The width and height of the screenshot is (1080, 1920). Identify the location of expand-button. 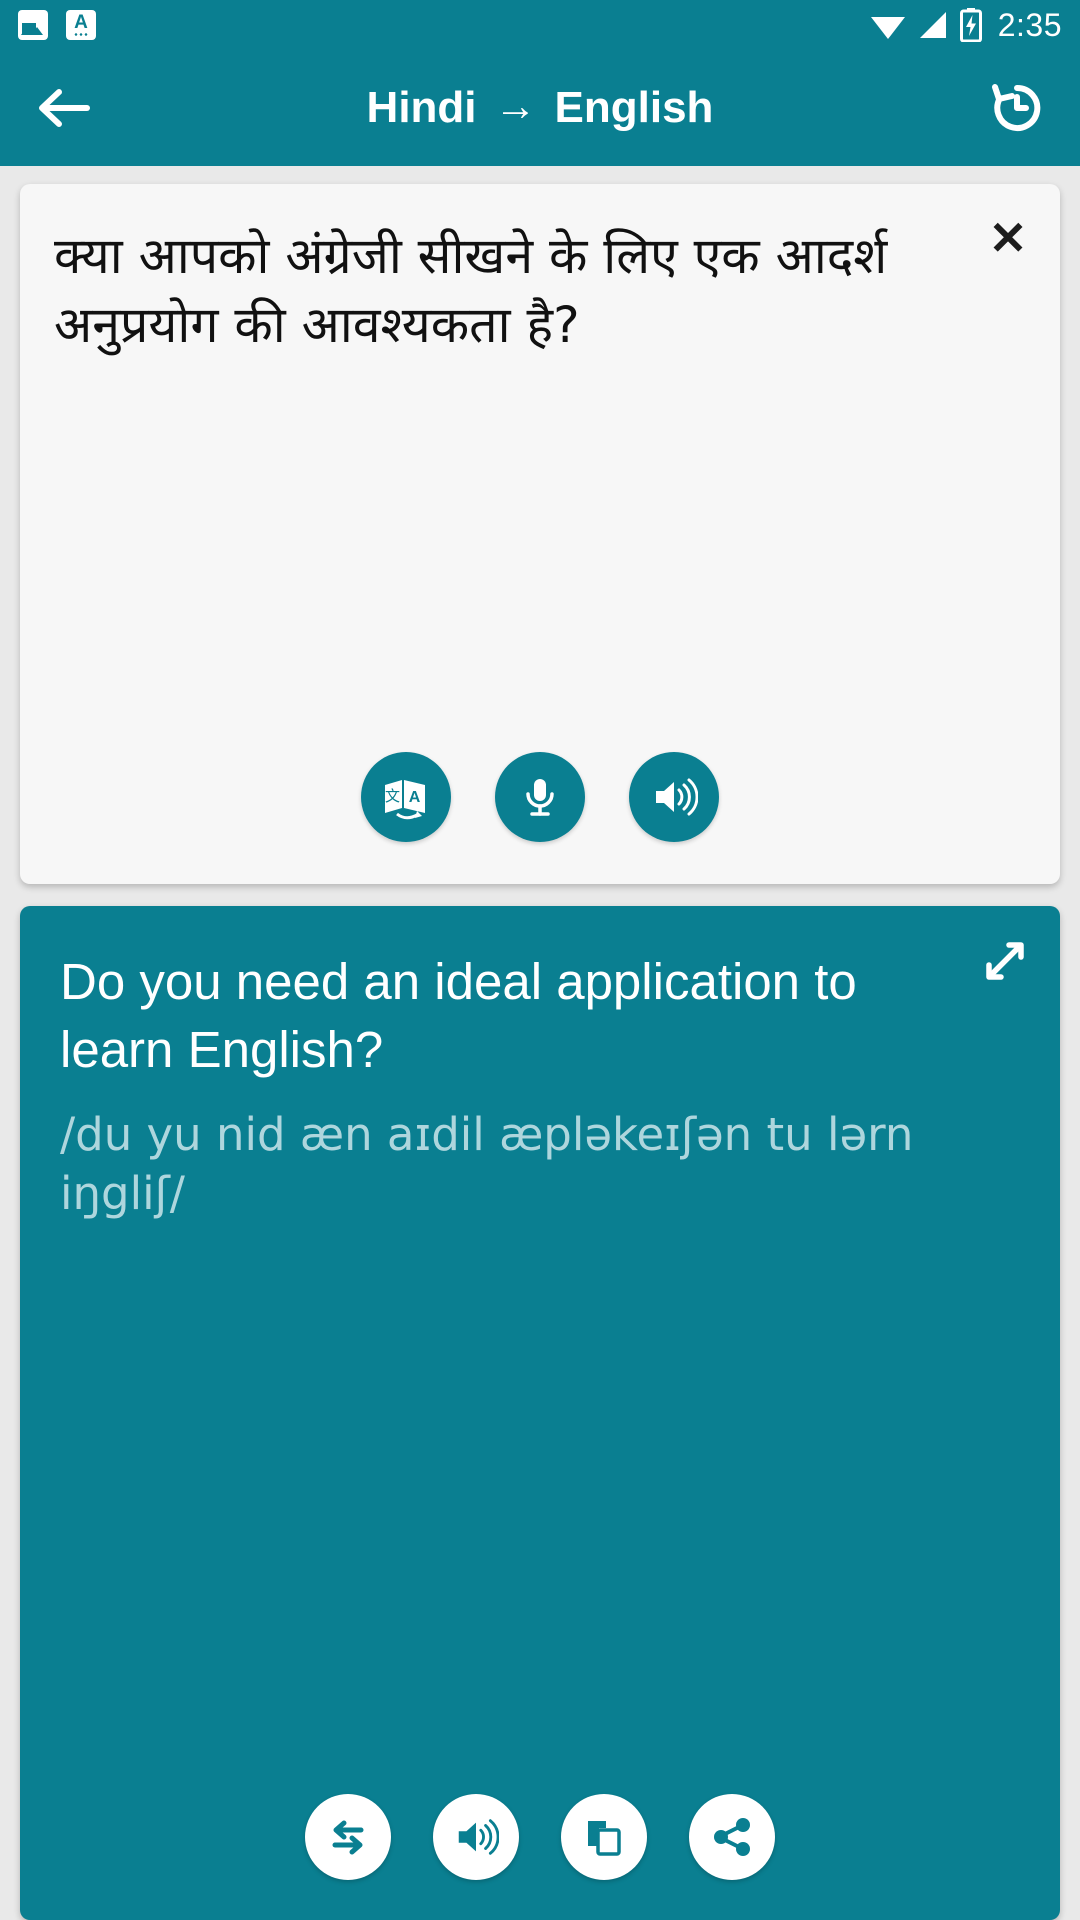
(1005, 961).